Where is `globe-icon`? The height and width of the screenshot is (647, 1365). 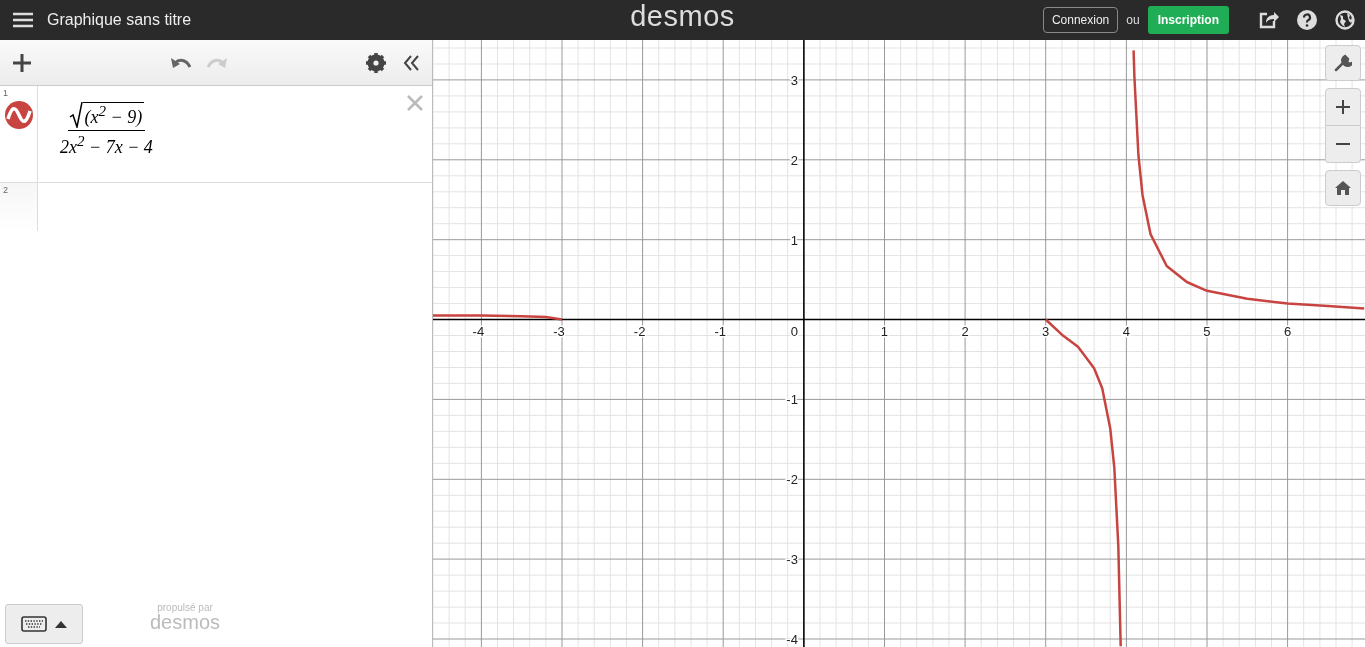
globe-icon is located at coordinates (1345, 20).